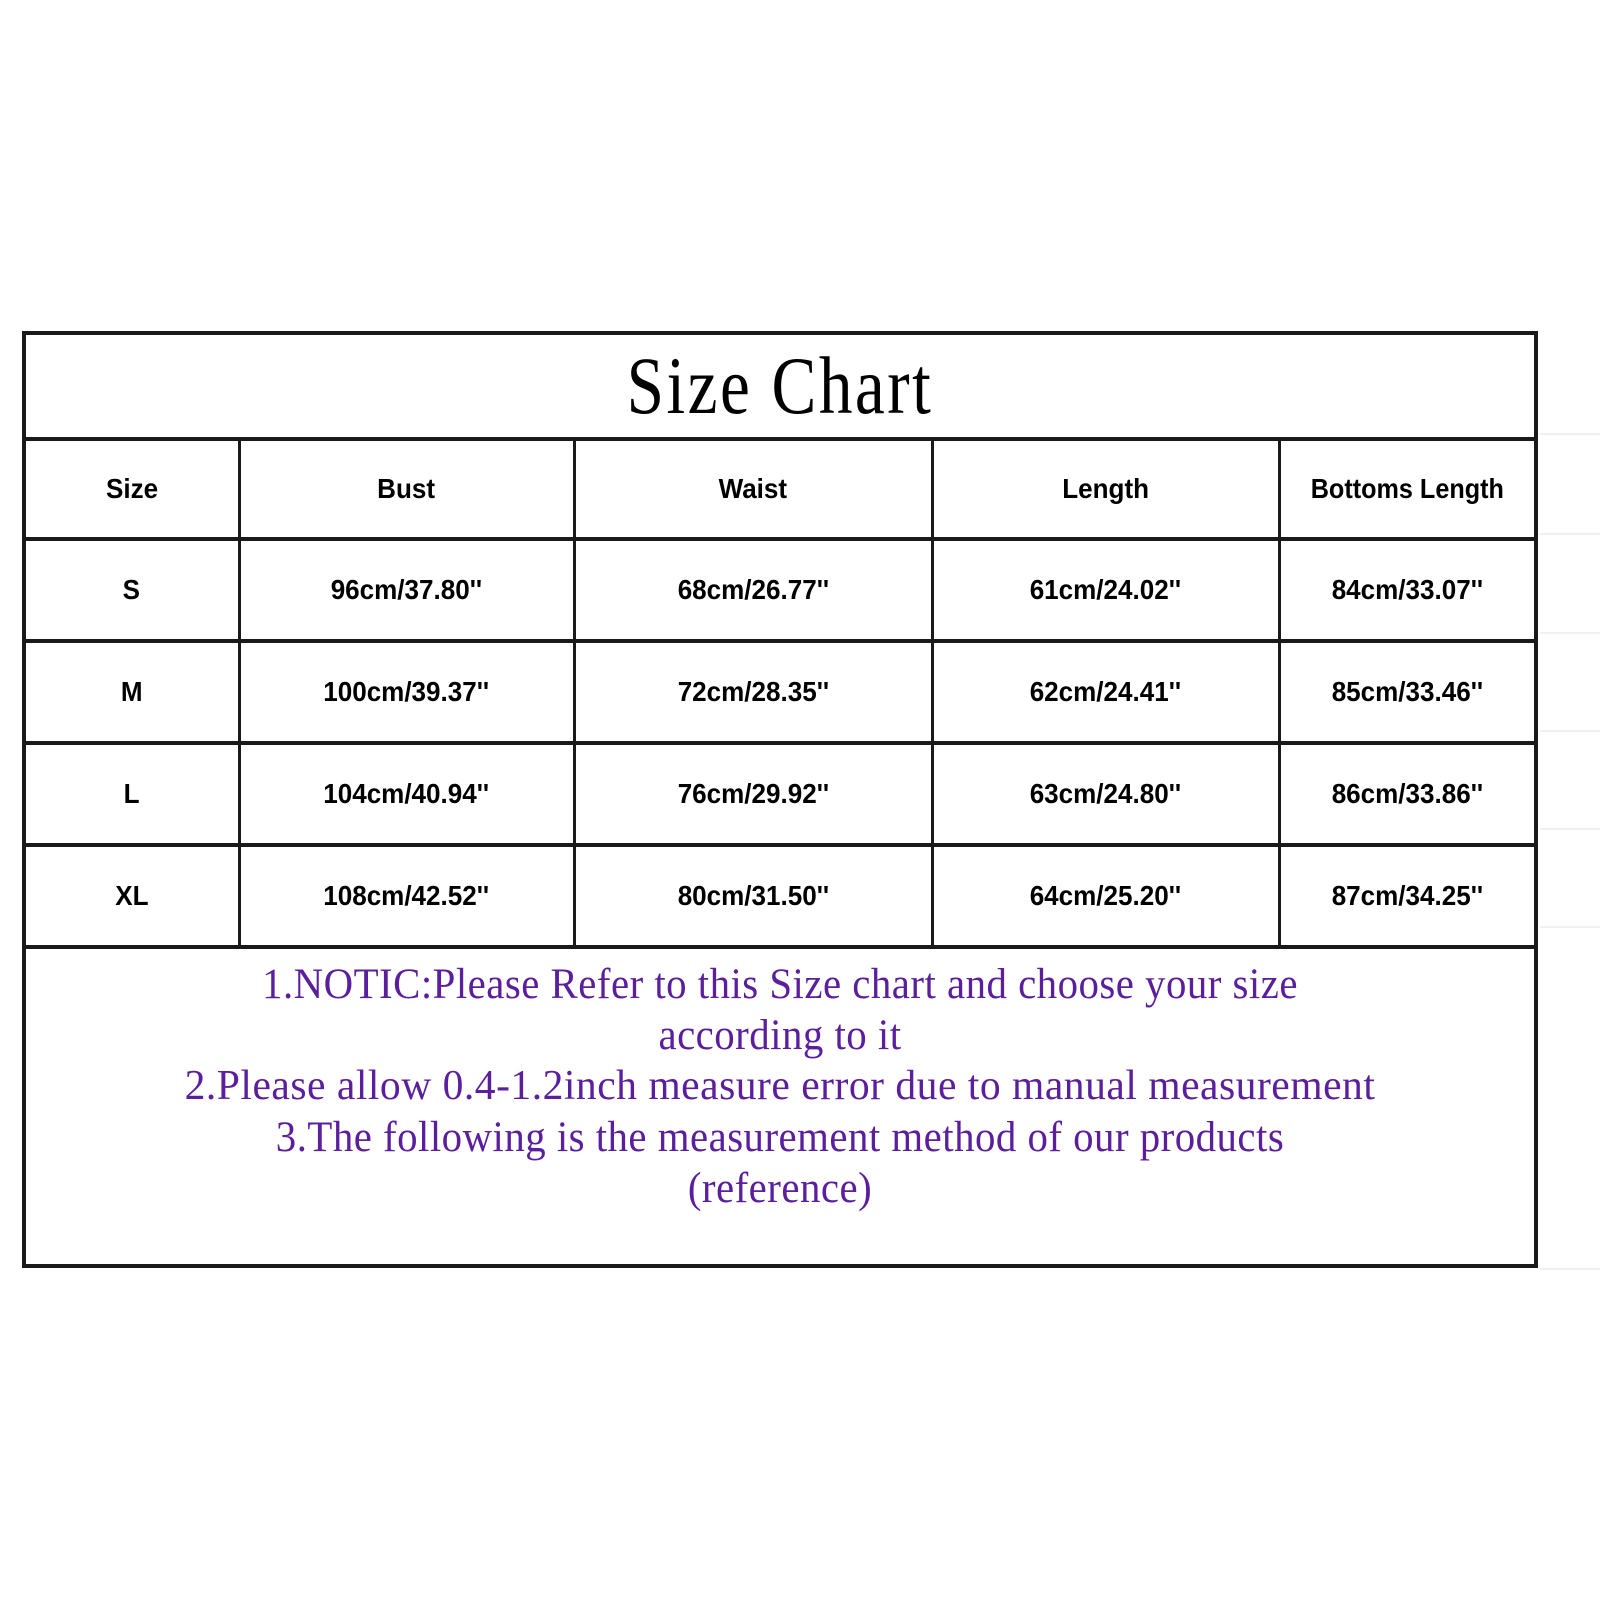 The width and height of the screenshot is (1600, 1600). Describe the element at coordinates (407, 491) in the screenshot. I see `column-header-bust: Bust` at that location.